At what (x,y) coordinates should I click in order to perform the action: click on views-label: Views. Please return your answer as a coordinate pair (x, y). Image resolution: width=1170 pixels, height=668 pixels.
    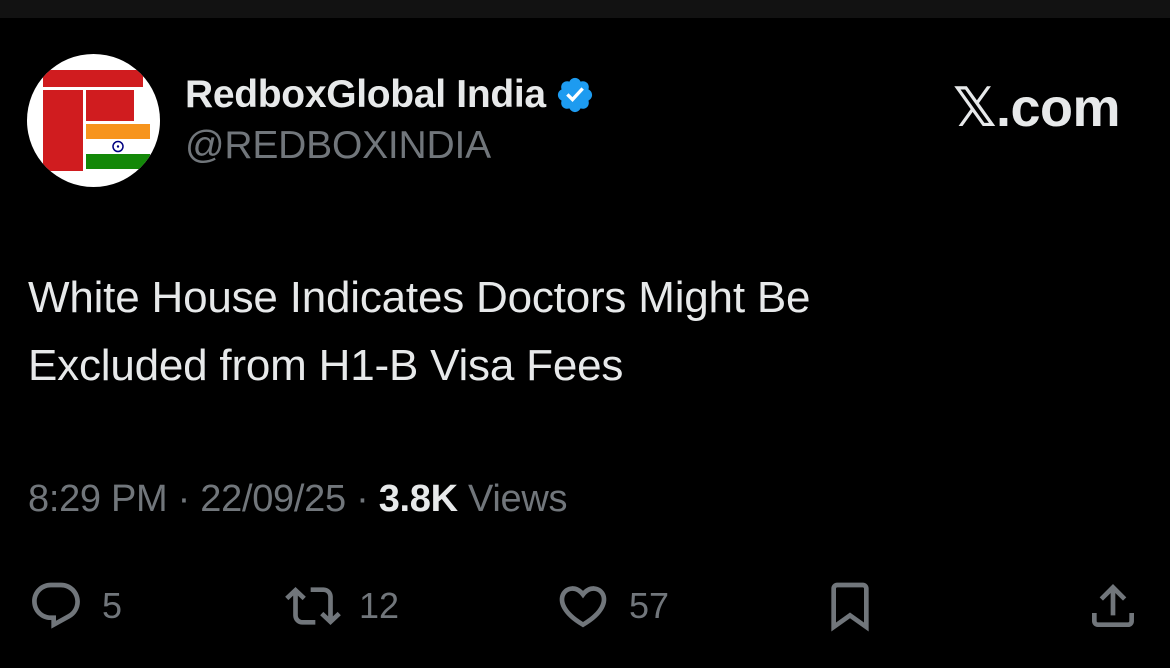
    Looking at the image, I should click on (512, 499).